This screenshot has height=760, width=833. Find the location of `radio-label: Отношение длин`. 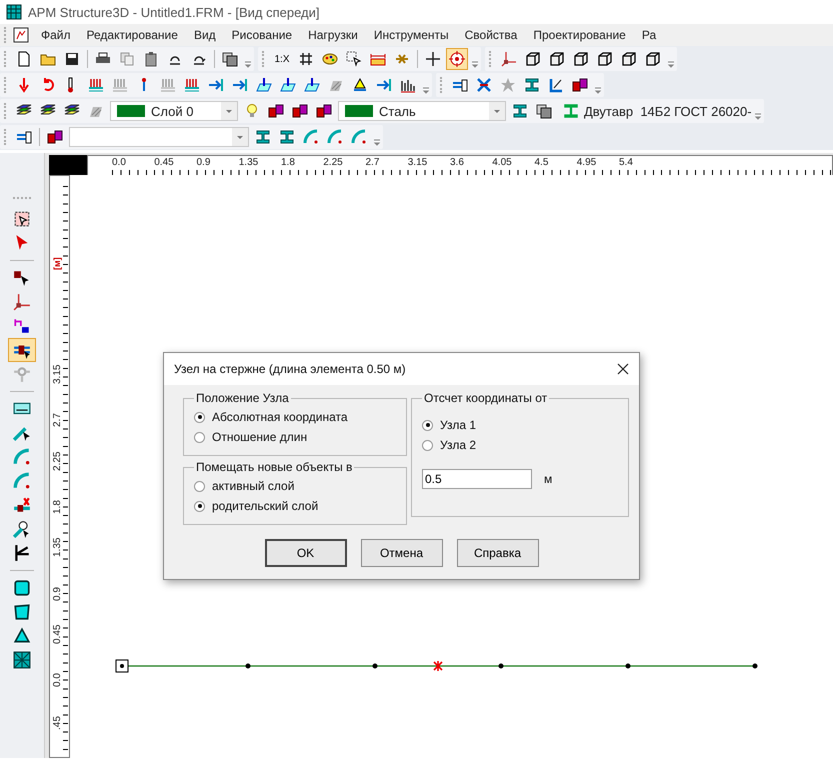

radio-label: Отношение длин is located at coordinates (260, 437).